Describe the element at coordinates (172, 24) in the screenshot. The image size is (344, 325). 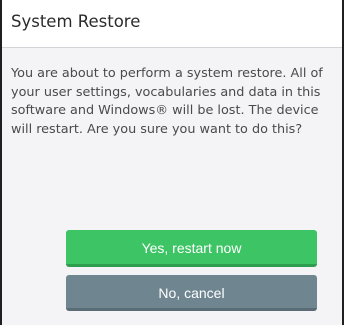
I see `dialog-header: System Restore` at that location.